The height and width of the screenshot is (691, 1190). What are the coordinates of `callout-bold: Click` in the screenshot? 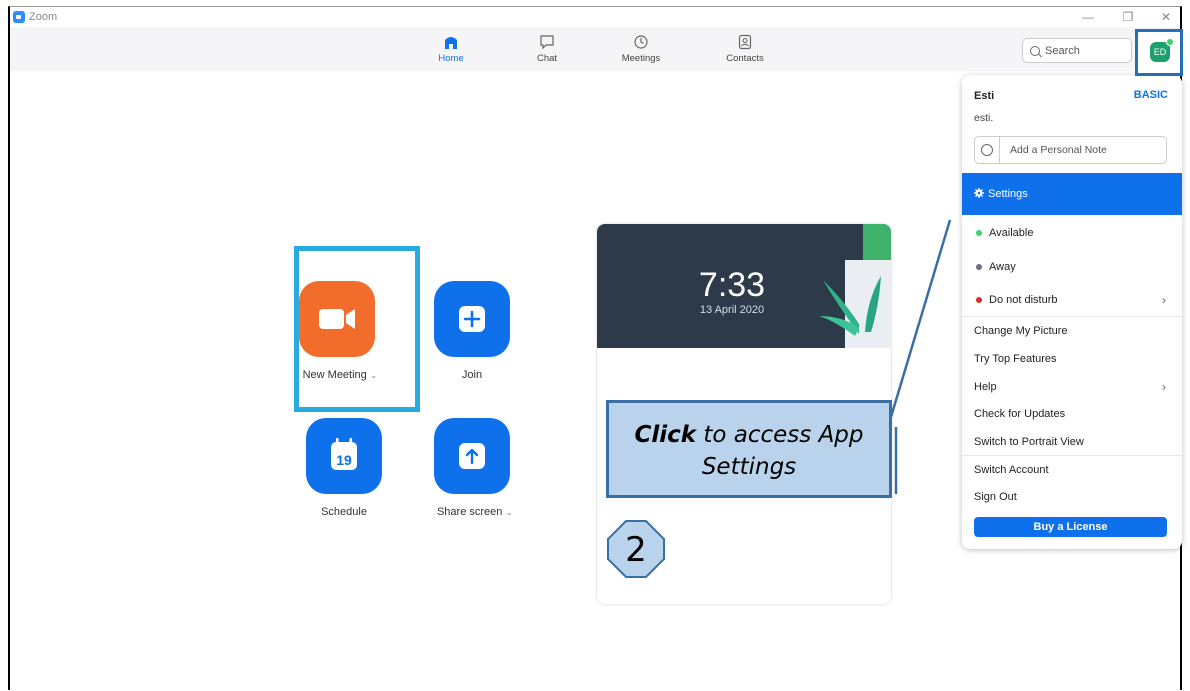 It's located at (665, 435).